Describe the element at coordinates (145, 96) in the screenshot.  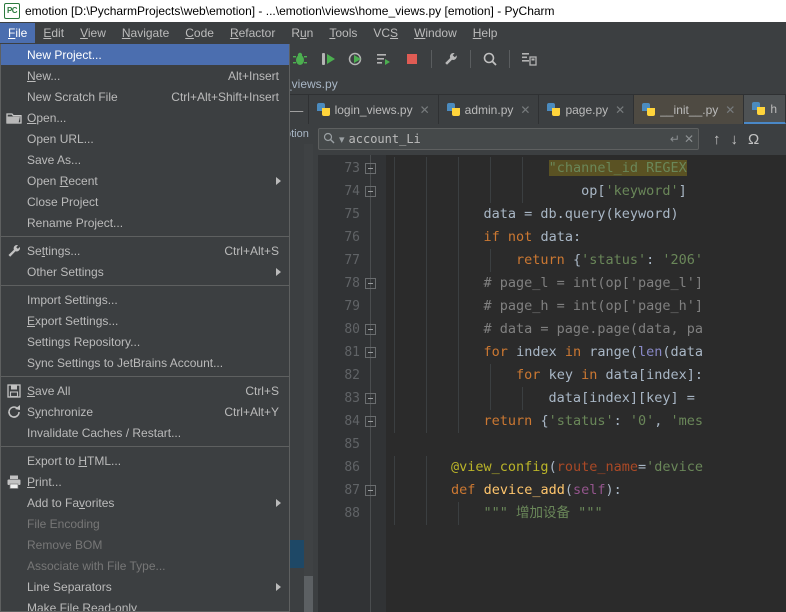
I see `menu-item-new-scratch-file: New Scratch File Ctrl+Alt+Shift+Insert` at that location.